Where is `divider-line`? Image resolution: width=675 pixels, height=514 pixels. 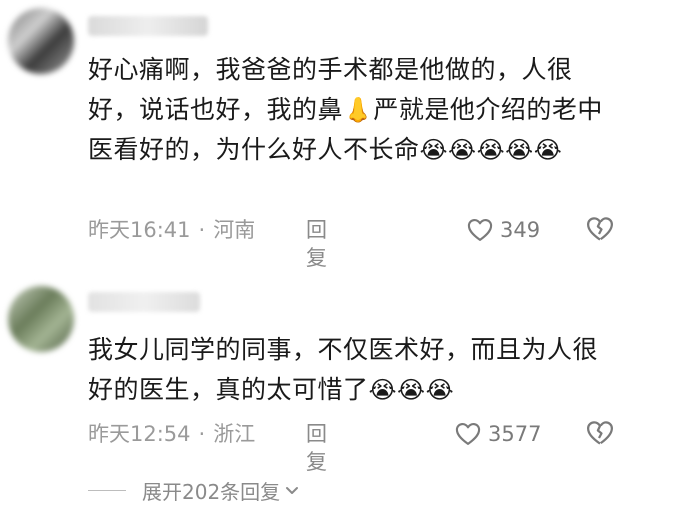 divider-line is located at coordinates (107, 490).